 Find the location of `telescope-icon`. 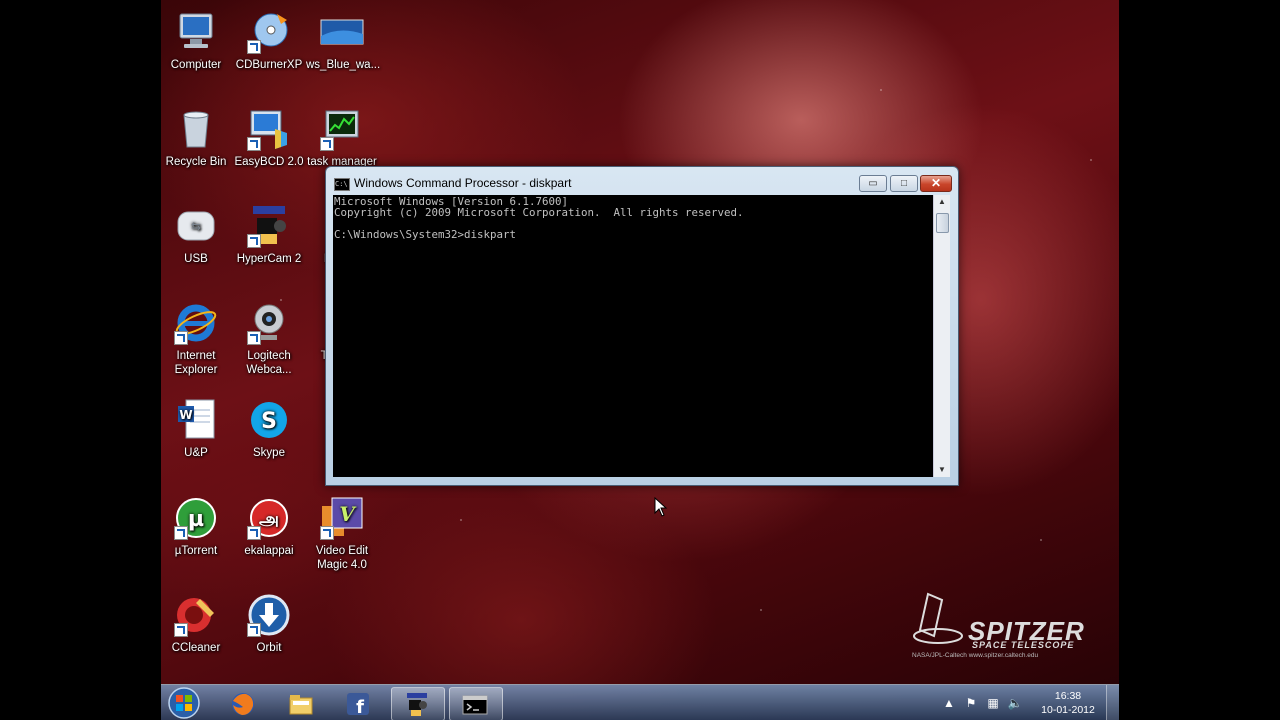

telescope-icon is located at coordinates (938, 618).